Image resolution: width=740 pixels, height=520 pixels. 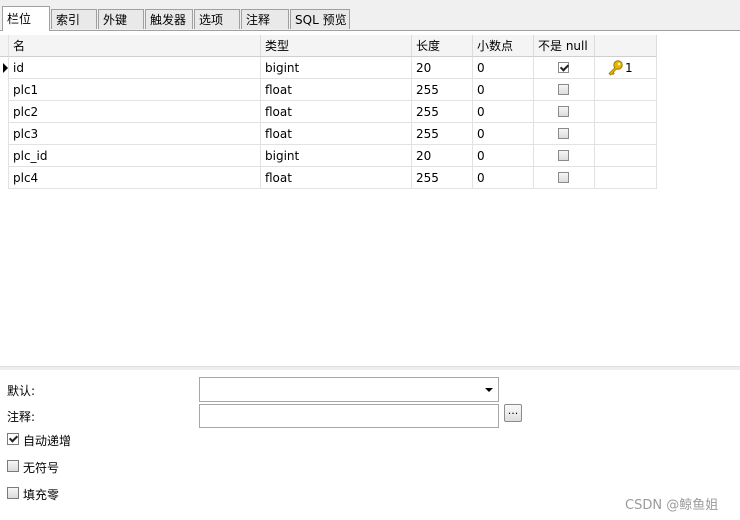 I want to click on tab-indexes: 索引, so click(x=74, y=19).